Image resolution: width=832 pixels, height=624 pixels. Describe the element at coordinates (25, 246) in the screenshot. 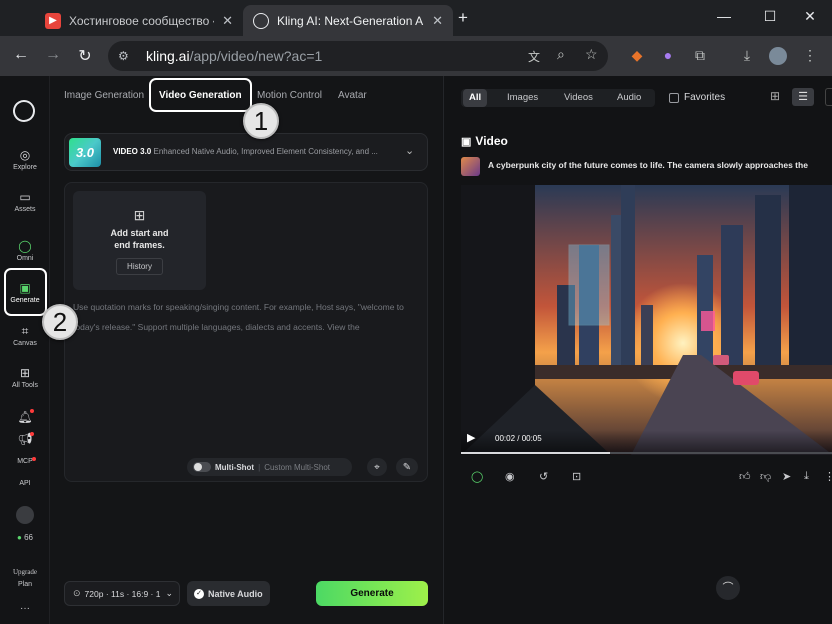

I see `omni-ring-icon: ◯` at that location.